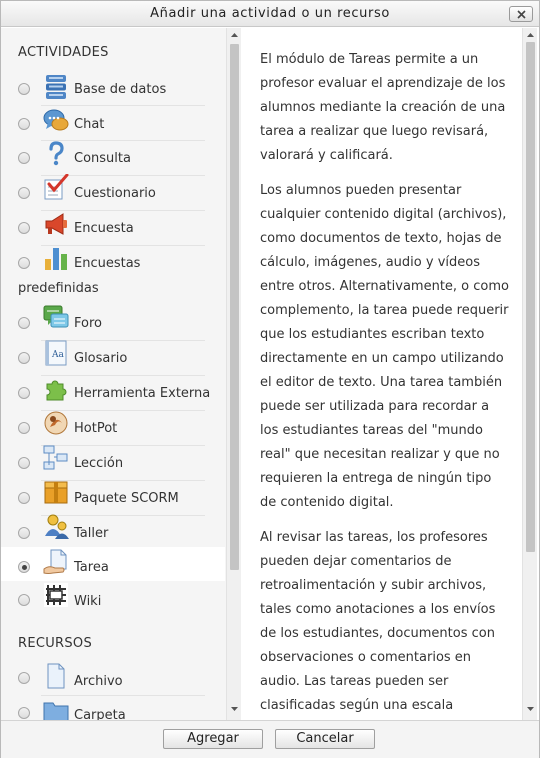 The width and height of the screenshot is (540, 758). I want to click on option-tarea: Tarea, so click(113, 564).